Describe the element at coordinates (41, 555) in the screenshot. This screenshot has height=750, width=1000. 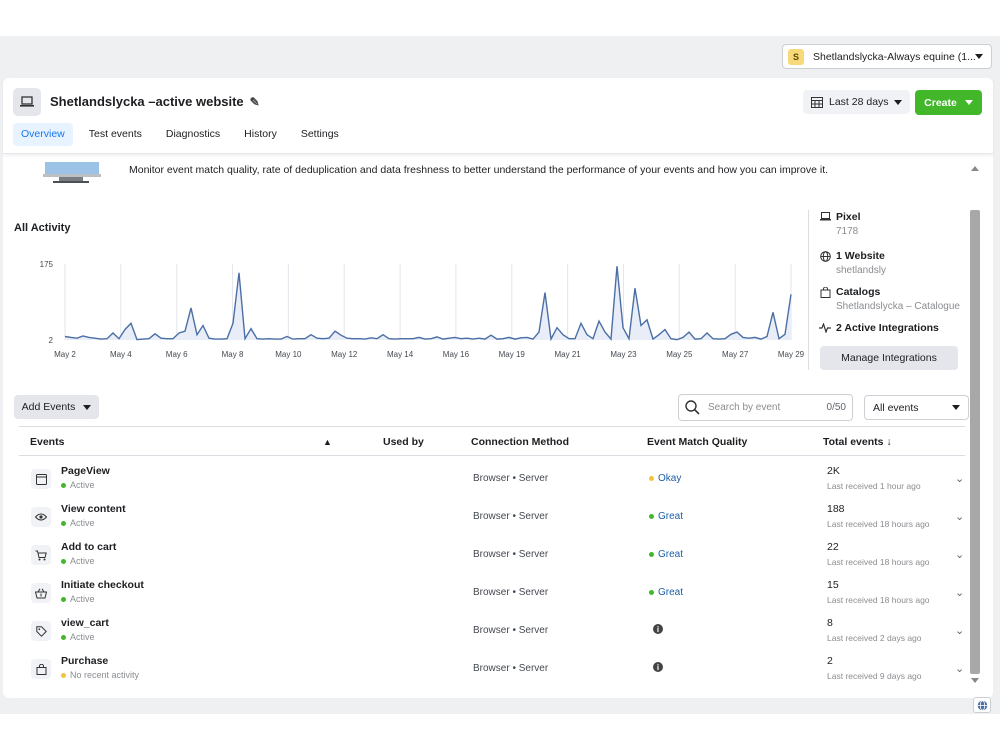
I see `cart-icon` at that location.